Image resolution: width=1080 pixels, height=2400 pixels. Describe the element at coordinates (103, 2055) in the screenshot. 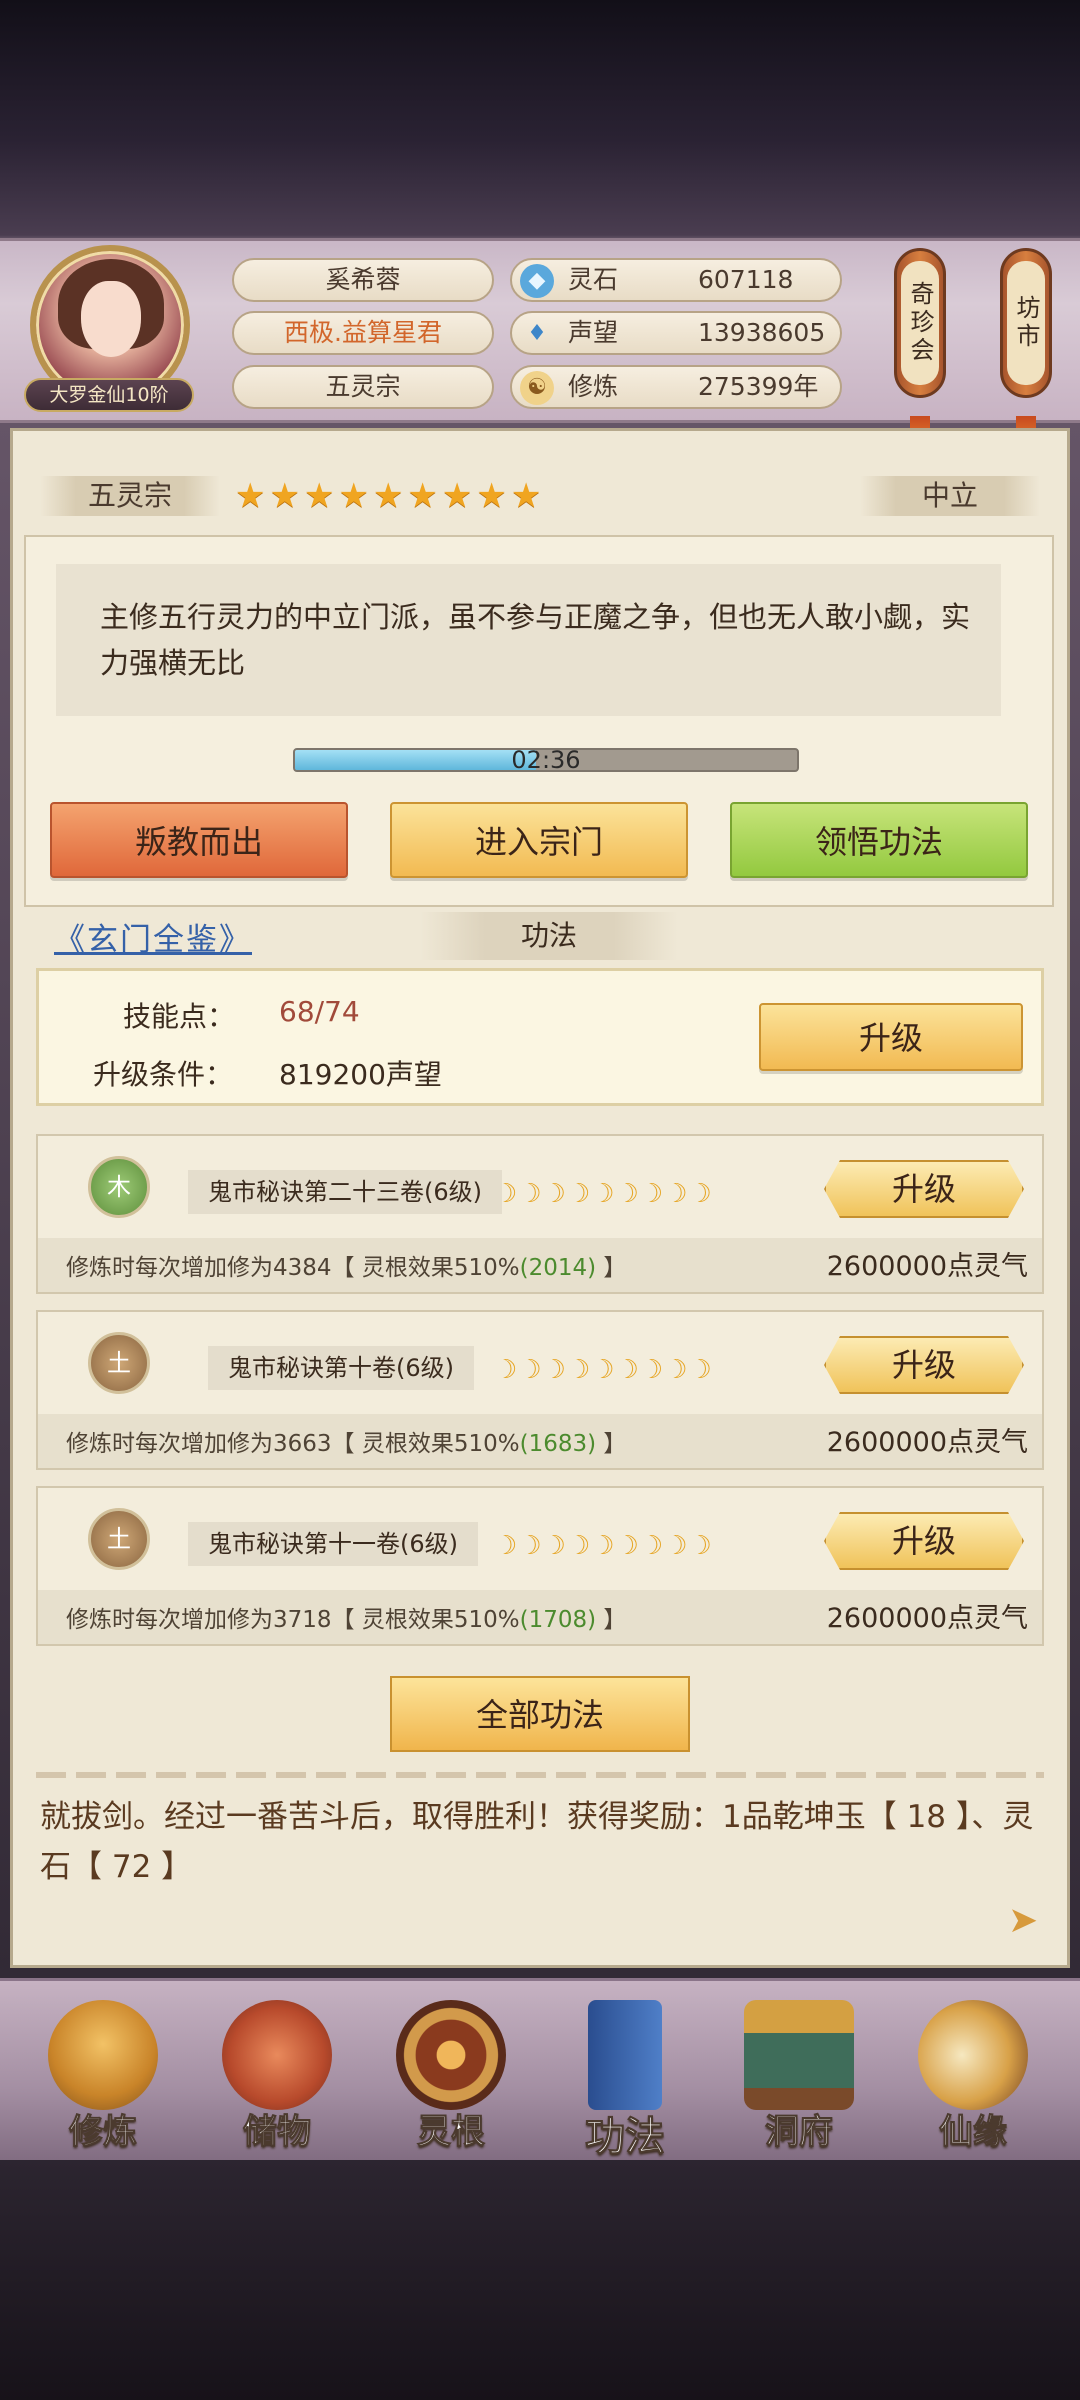

I see `cultivate-icon` at that location.